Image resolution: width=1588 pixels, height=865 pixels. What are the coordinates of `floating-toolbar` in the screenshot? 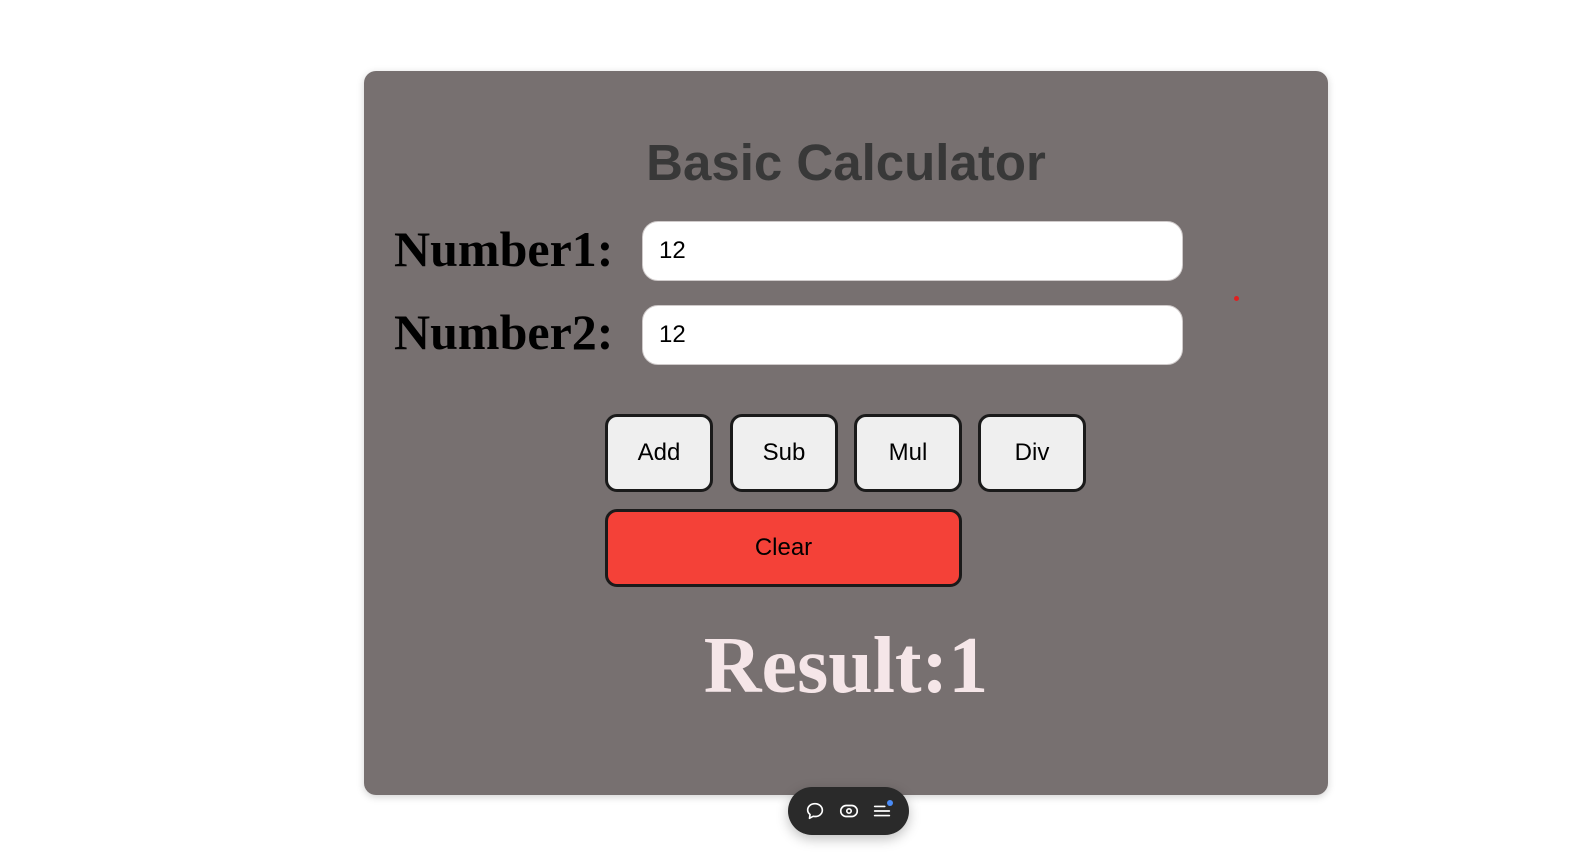 It's located at (848, 811).